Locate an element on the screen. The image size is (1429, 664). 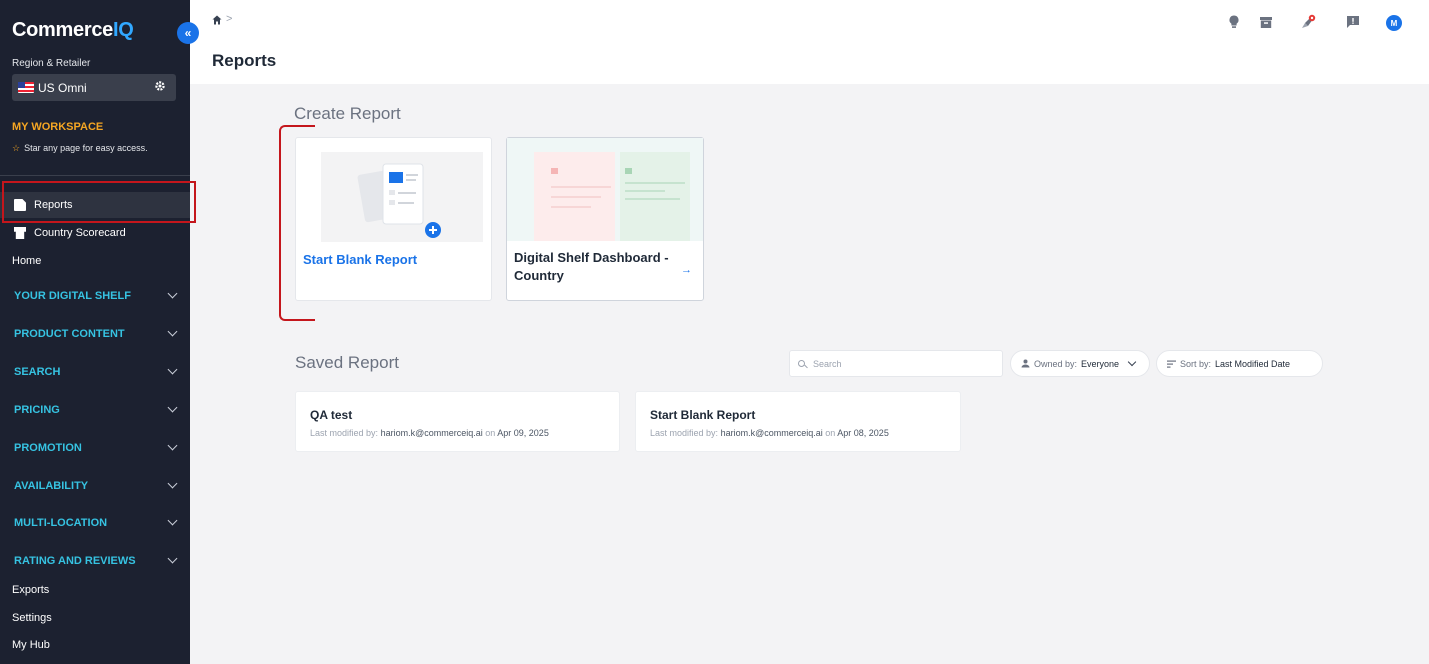
store-icon is located at coordinates (20, 233).